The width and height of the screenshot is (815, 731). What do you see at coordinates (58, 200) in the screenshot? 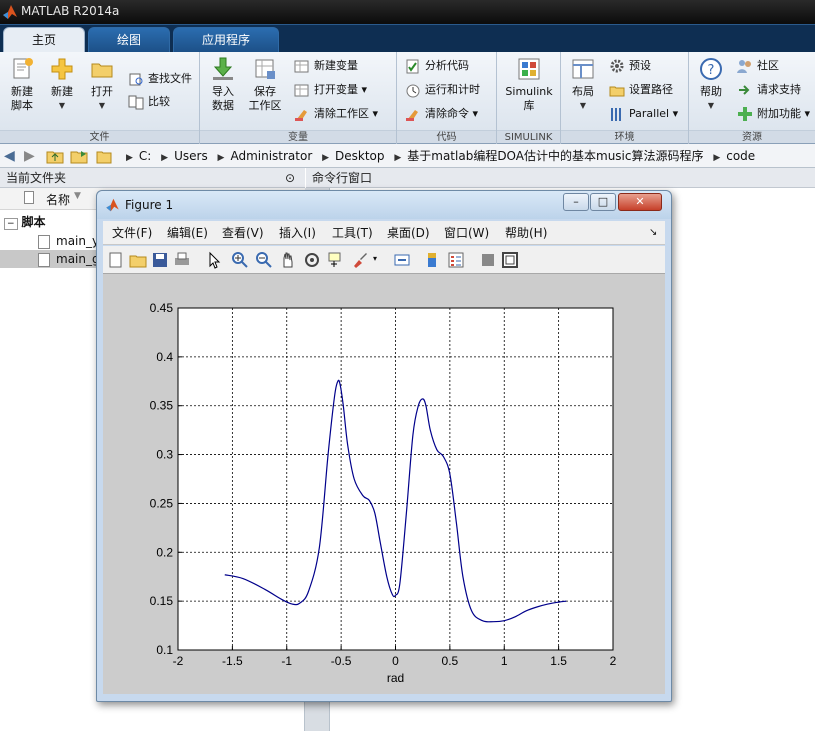
I see `name-column-label: 名称` at bounding box center [58, 200].